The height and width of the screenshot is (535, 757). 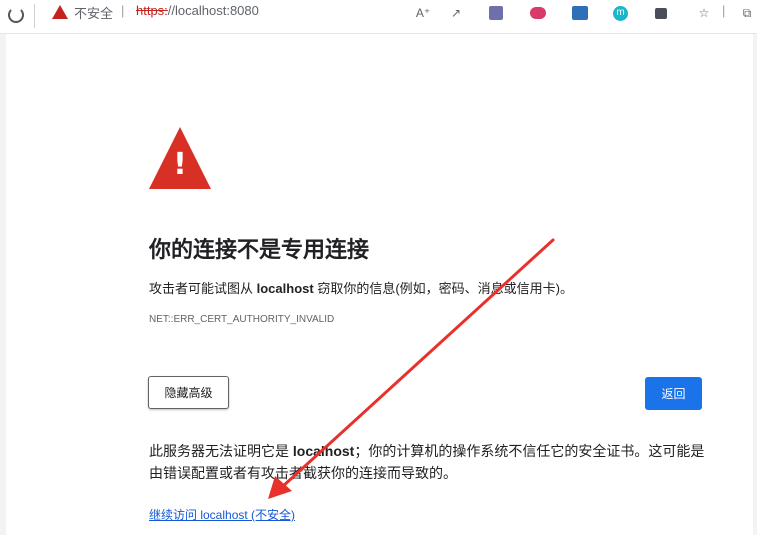 What do you see at coordinates (152, 10) in the screenshot?
I see `url-scheme: https:` at bounding box center [152, 10].